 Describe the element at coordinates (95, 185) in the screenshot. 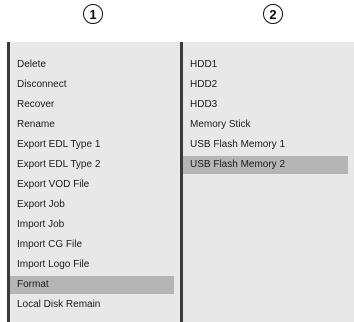

I see `menu-item-export-vod-file: Export VOD File` at that location.